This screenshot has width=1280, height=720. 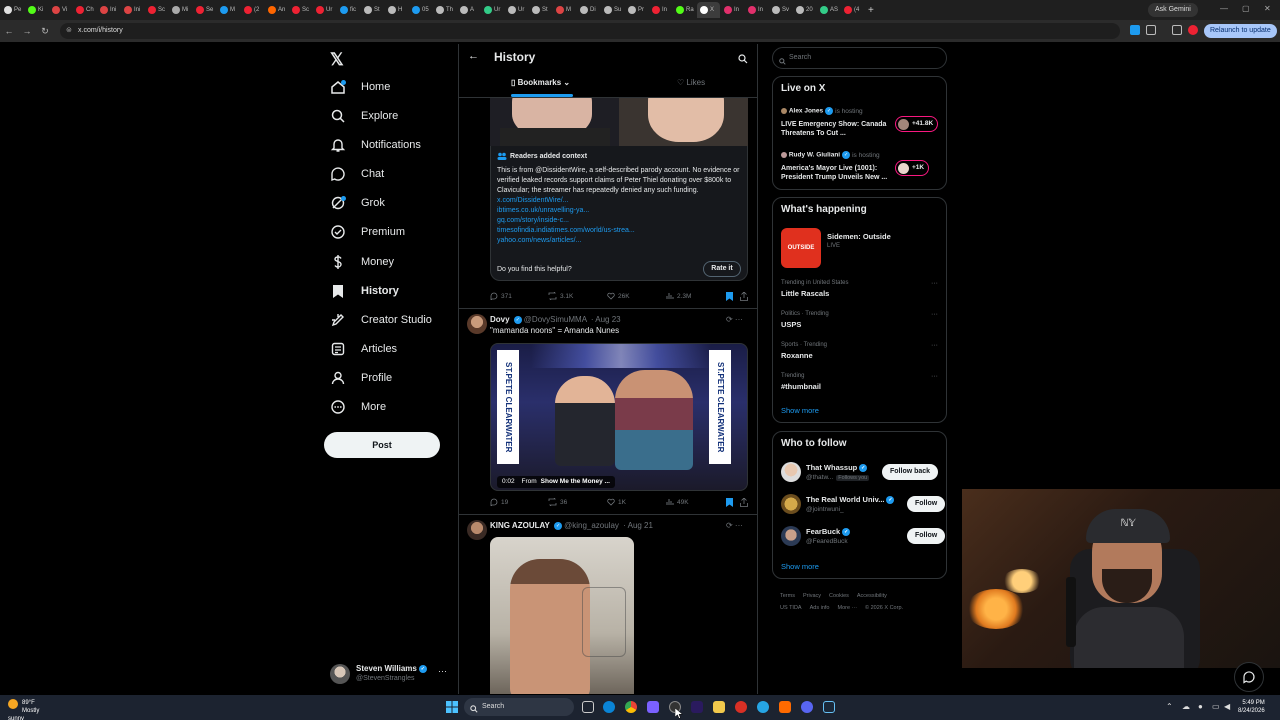 What do you see at coordinates (917, 124) in the screenshot?
I see `live-listener-count: +41.8K` at bounding box center [917, 124].